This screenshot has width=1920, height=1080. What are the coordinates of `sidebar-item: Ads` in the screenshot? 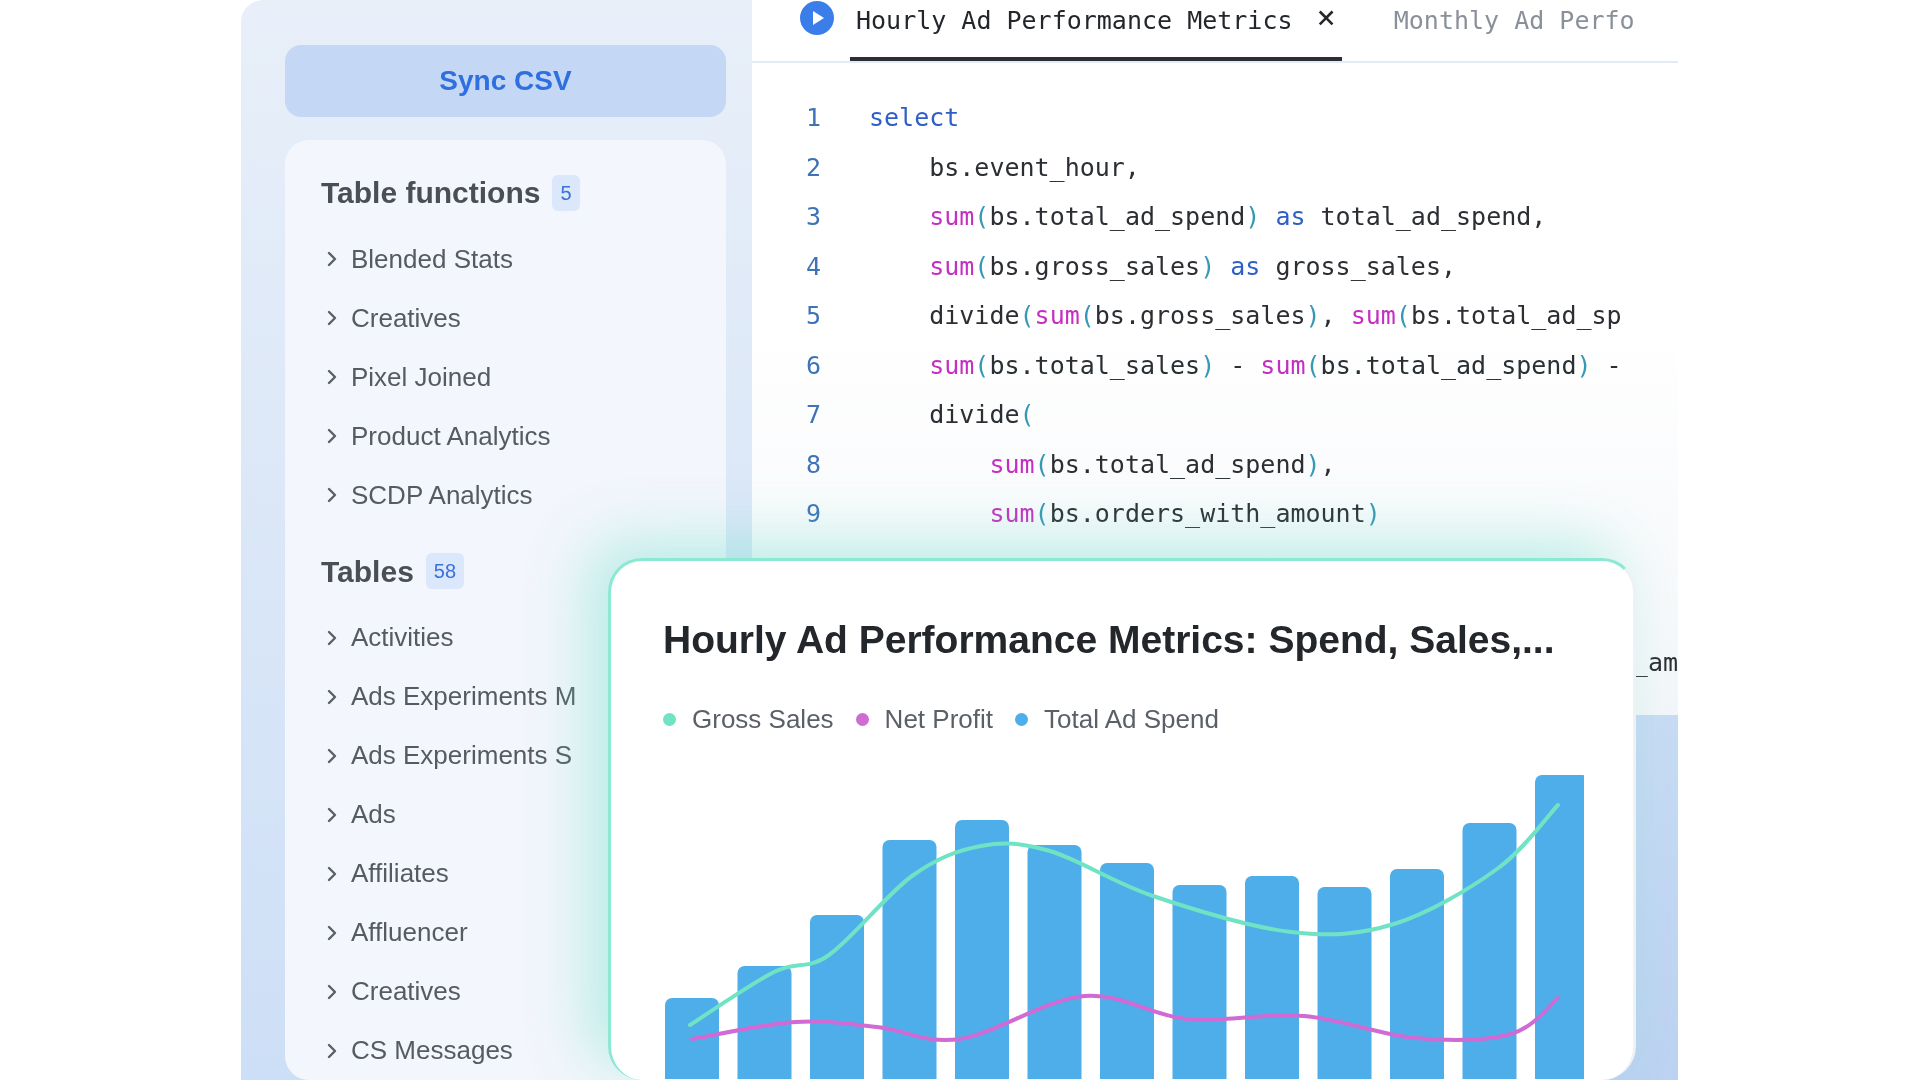 It's located at (358, 814).